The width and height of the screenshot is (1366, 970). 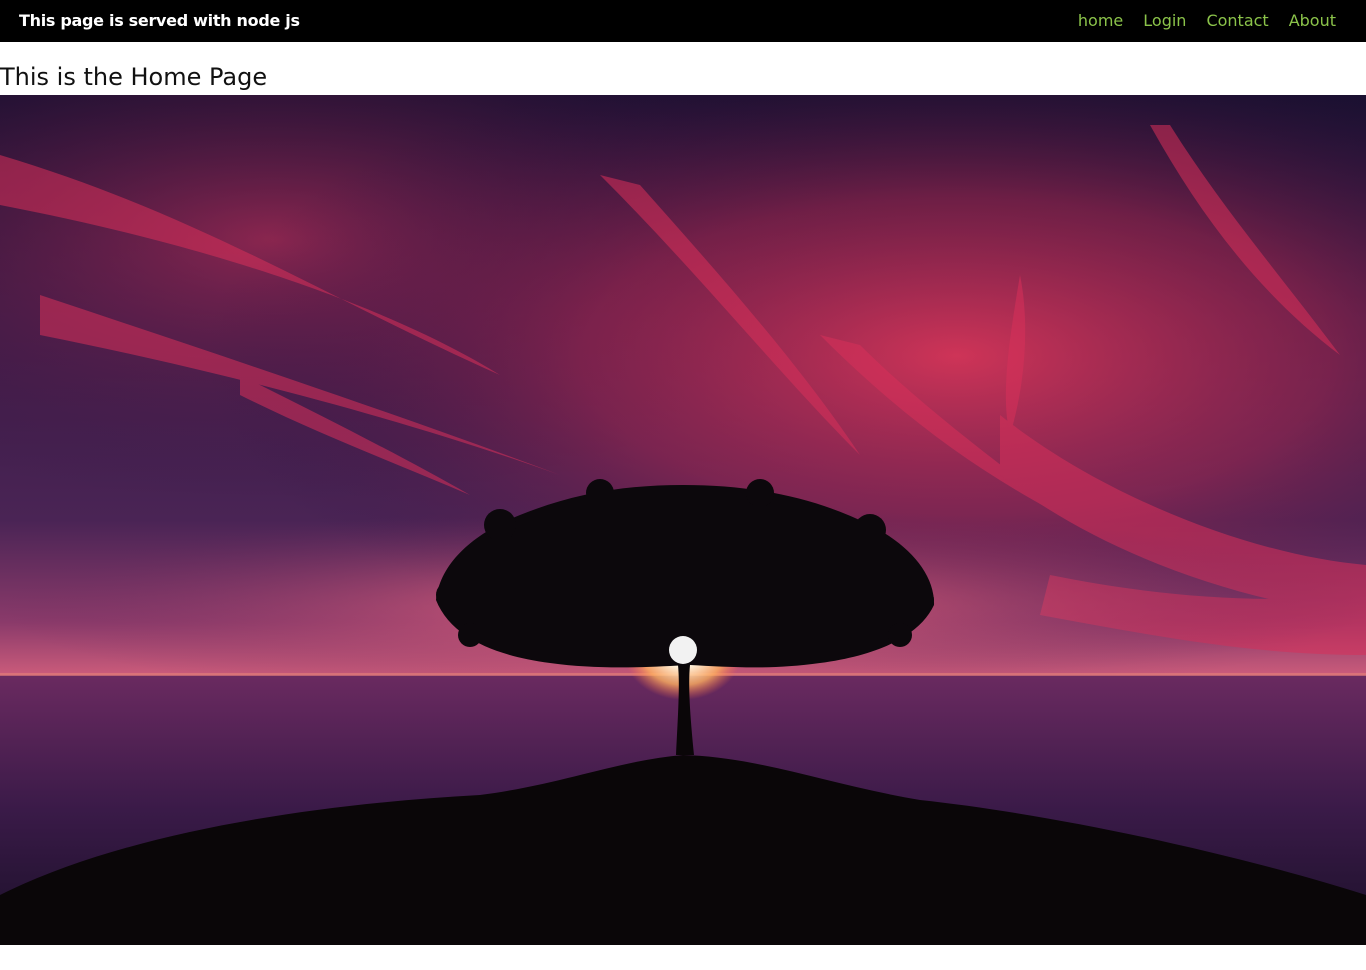 I want to click on main-nav: home Login Contact About, so click(x=1207, y=20).